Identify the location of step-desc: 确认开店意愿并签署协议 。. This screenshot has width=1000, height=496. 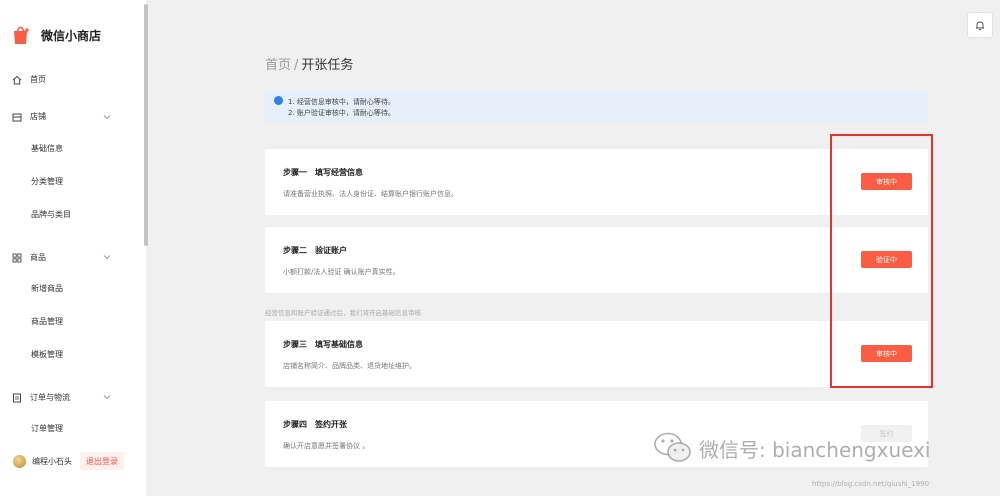
(326, 446).